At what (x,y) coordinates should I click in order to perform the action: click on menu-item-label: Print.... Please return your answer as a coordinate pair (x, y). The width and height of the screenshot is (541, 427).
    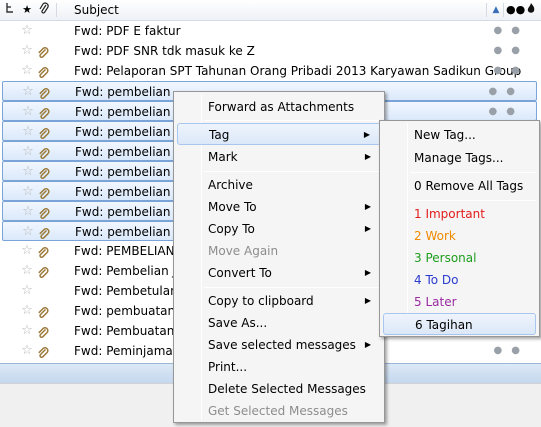
    Looking at the image, I should click on (228, 367).